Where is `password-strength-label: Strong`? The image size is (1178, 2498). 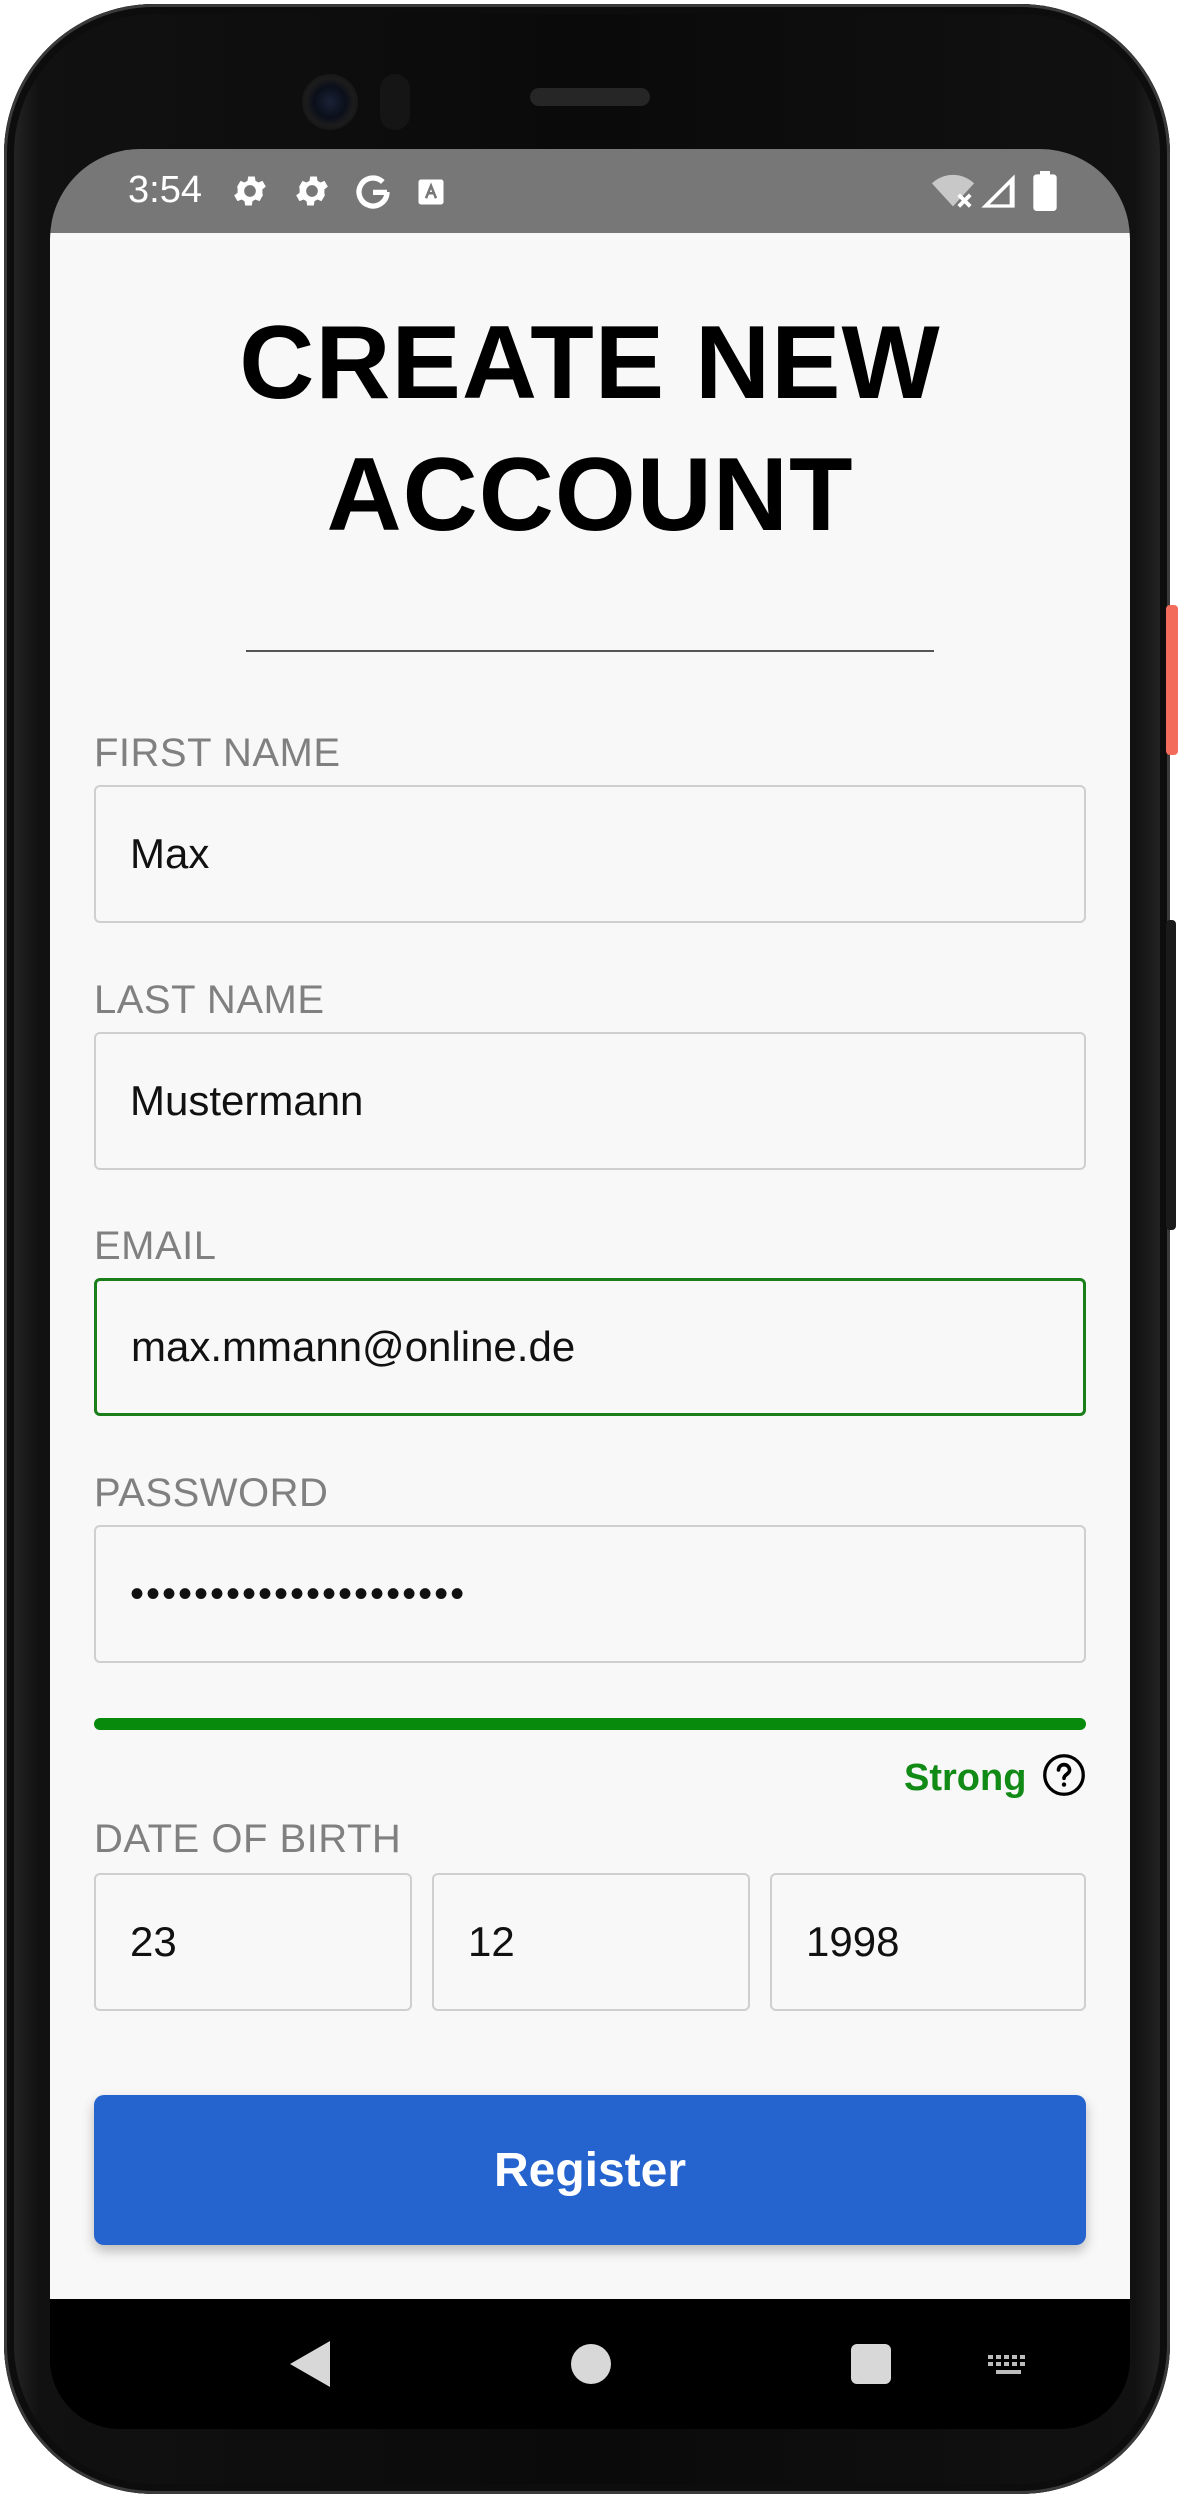
password-strength-label: Strong is located at coordinates (965, 1778).